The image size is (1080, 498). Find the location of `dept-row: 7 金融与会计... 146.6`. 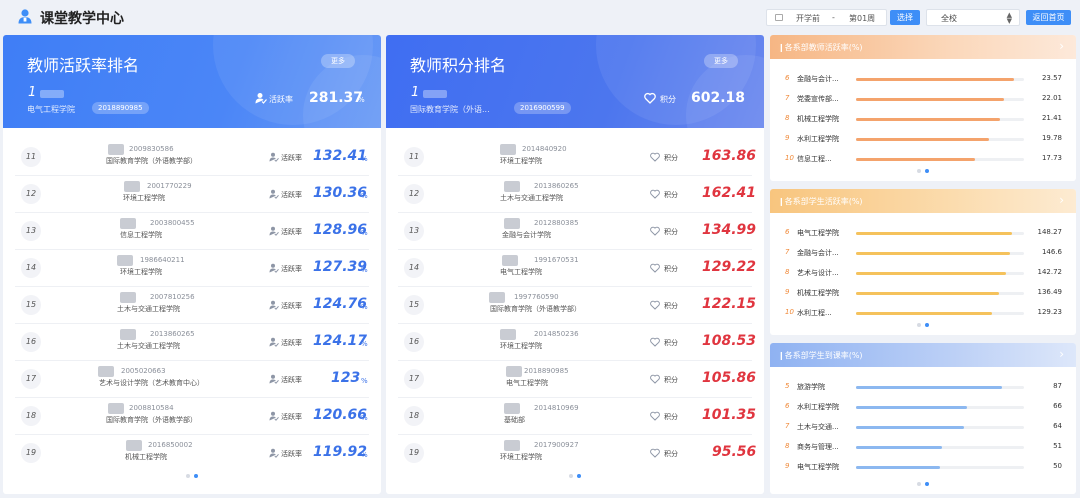

dept-row: 7 金融与会计... 146.6 is located at coordinates (923, 255).